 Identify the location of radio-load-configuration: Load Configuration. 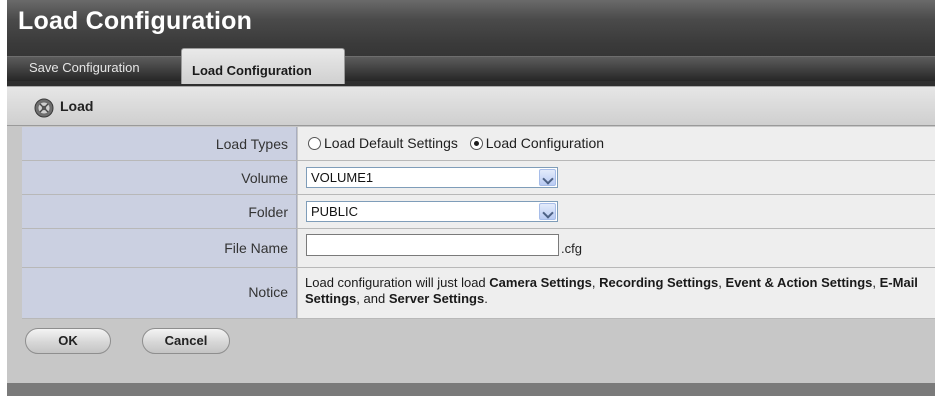
(536, 143).